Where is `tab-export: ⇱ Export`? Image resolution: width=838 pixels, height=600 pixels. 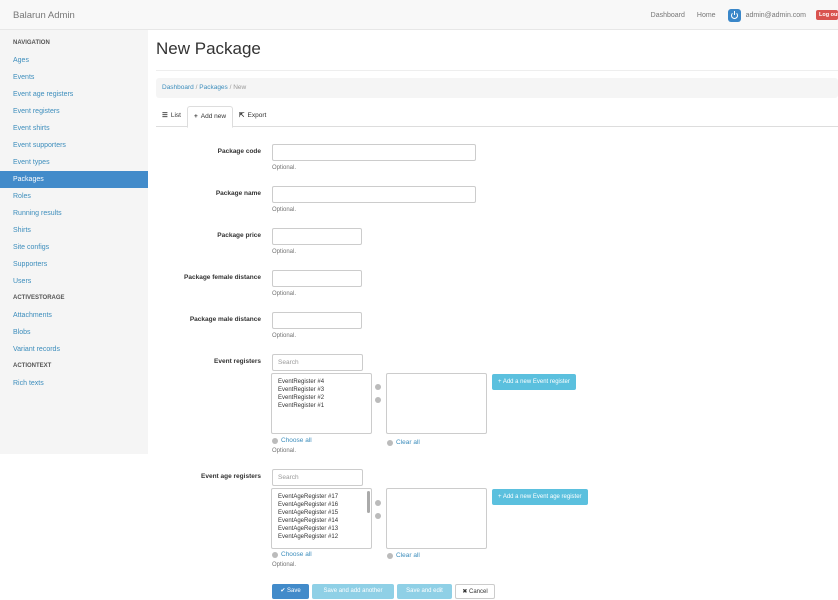 tab-export: ⇱ Export is located at coordinates (252, 116).